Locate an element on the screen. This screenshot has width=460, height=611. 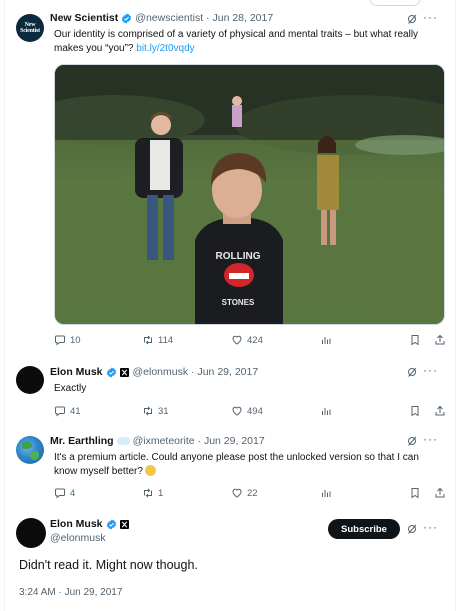
shirt-text-bottom: STONES is located at coordinates (238, 302).